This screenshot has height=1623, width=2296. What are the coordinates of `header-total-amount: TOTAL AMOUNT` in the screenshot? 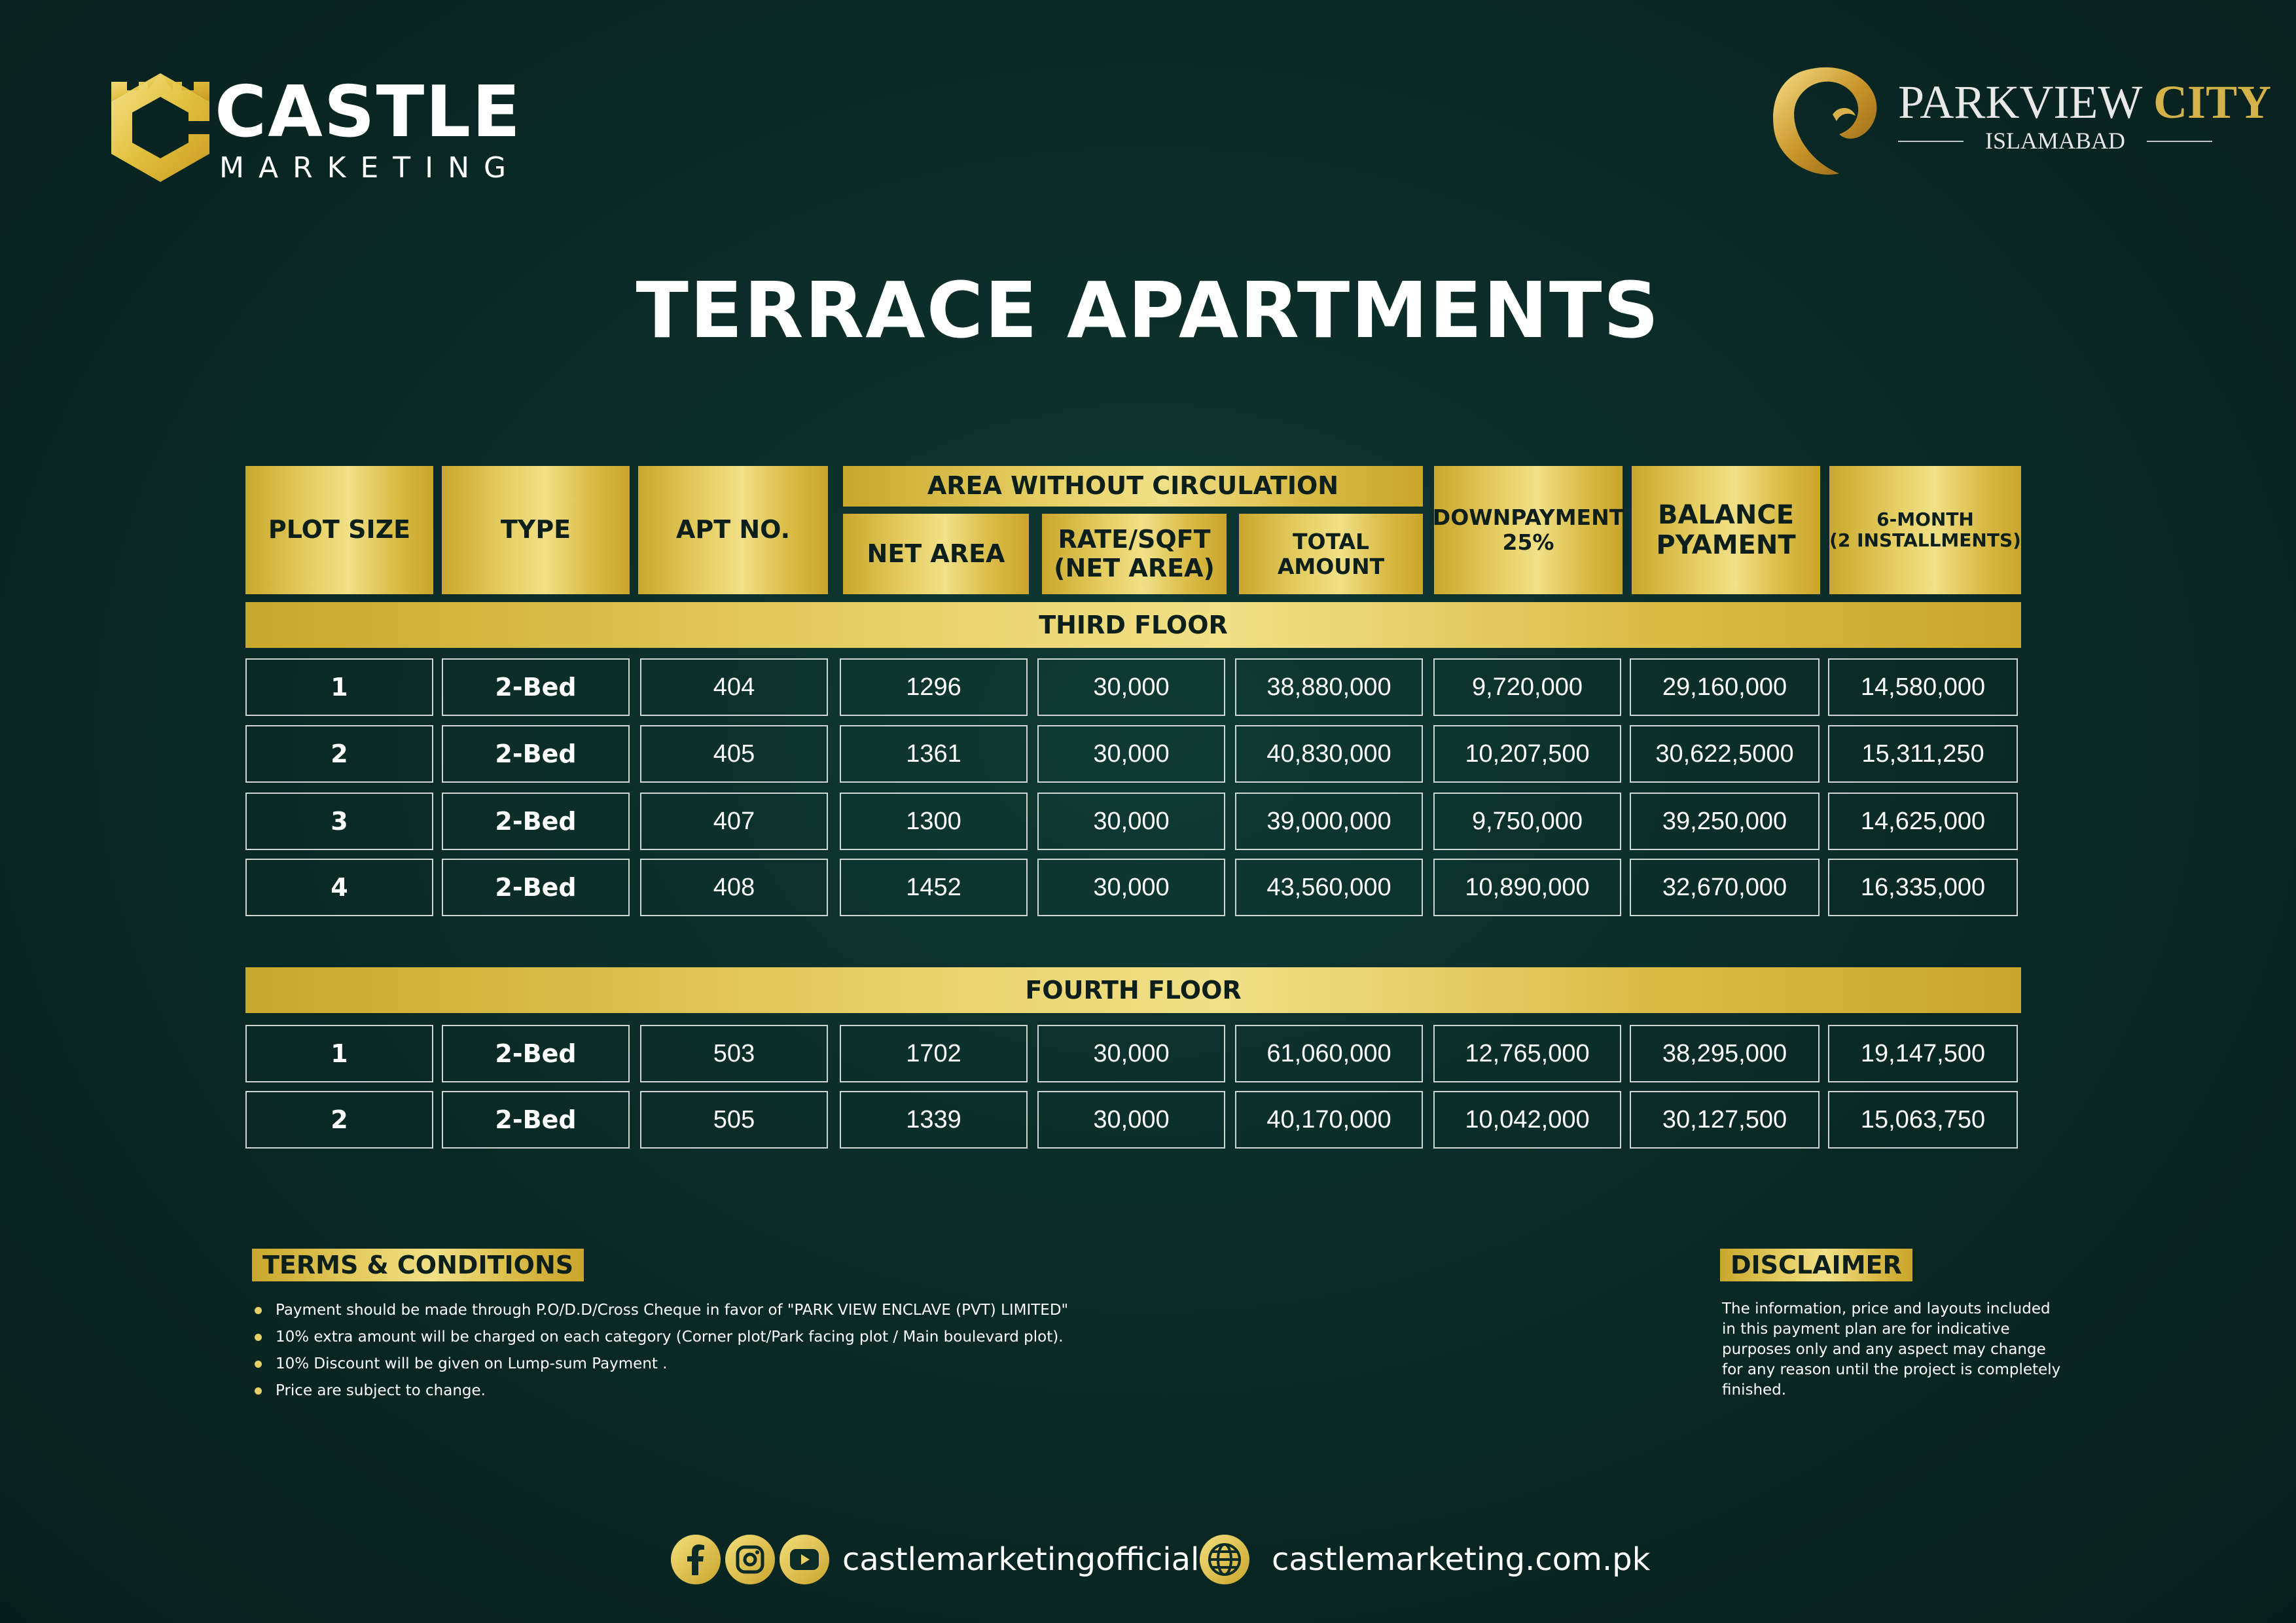 It's located at (1331, 554).